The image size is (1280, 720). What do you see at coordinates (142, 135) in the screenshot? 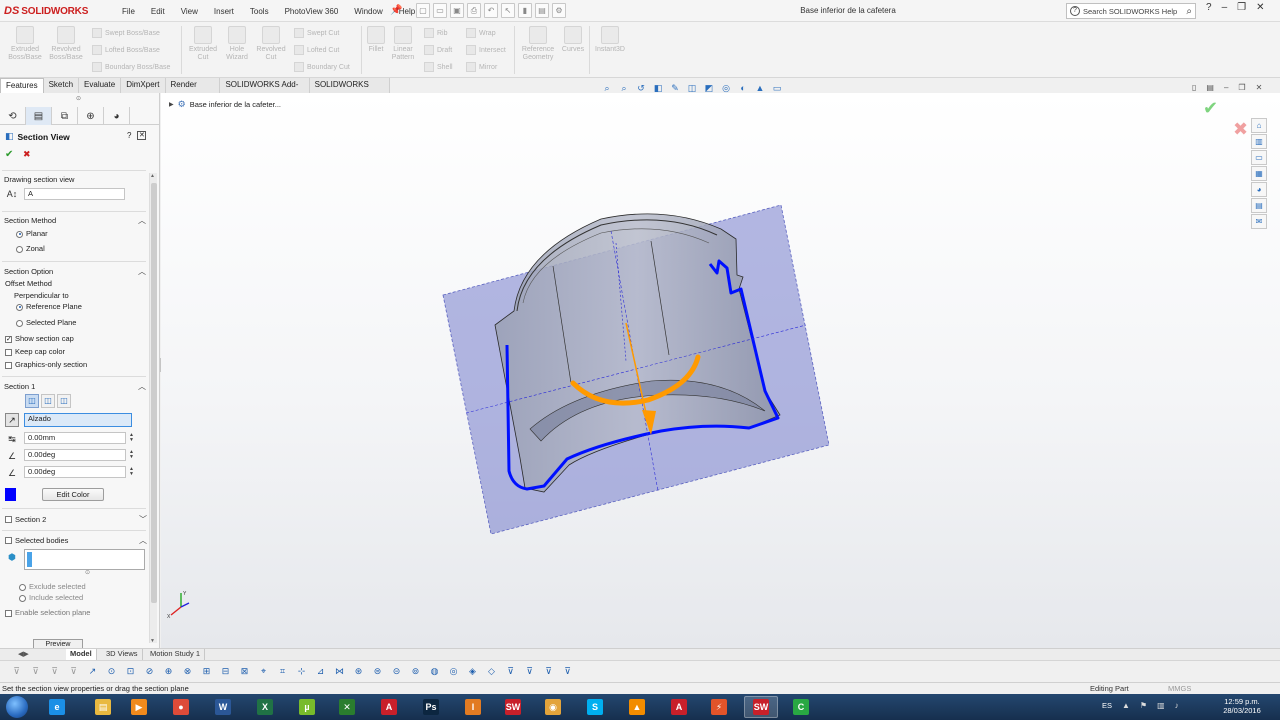
I see `pushpin-icon: ✕` at bounding box center [142, 135].